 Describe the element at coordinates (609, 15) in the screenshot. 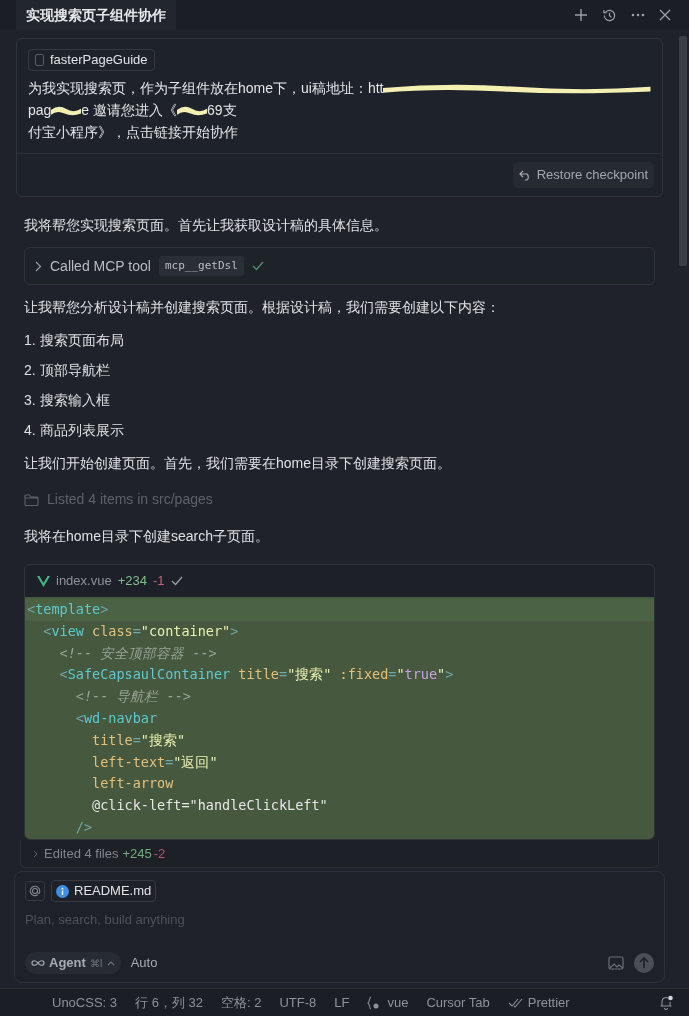

I see `history-icon` at that location.